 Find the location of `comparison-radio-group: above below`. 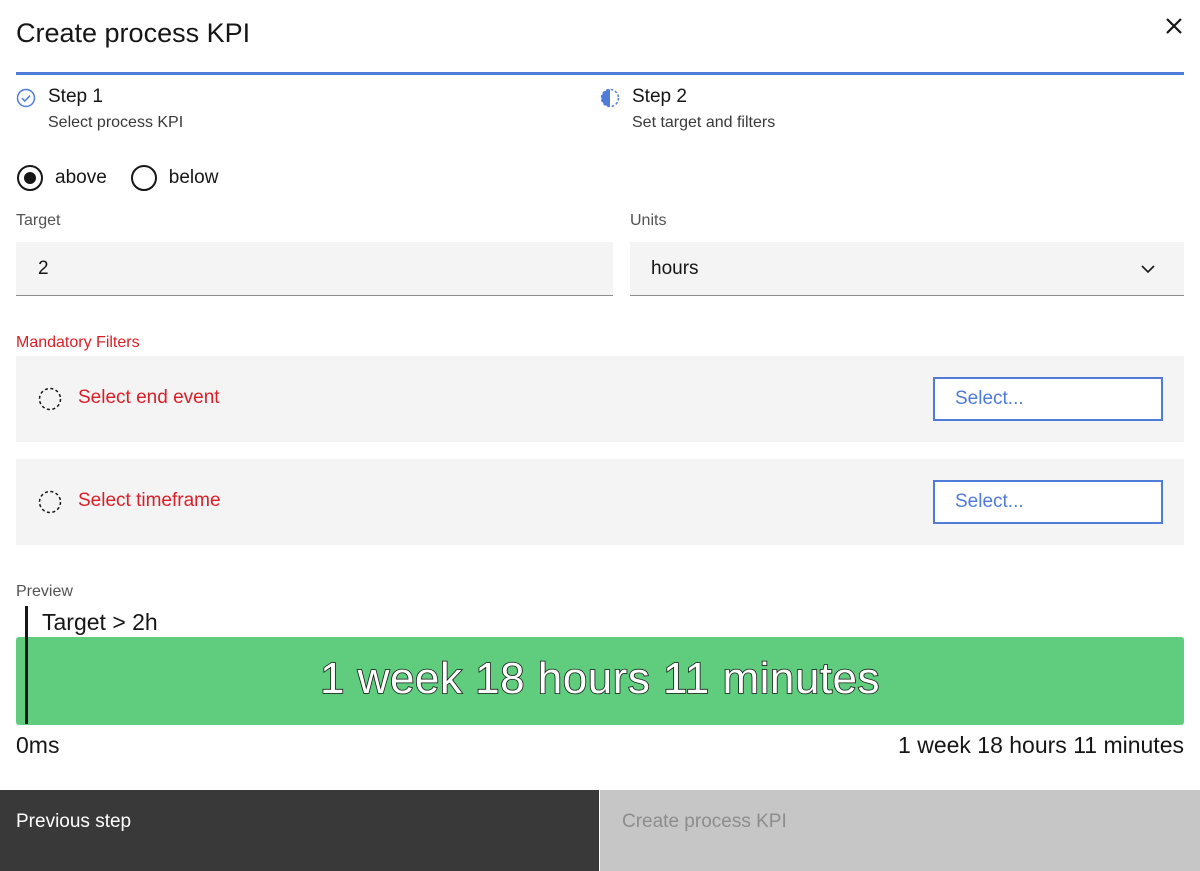

comparison-radio-group: above below is located at coordinates (129, 178).